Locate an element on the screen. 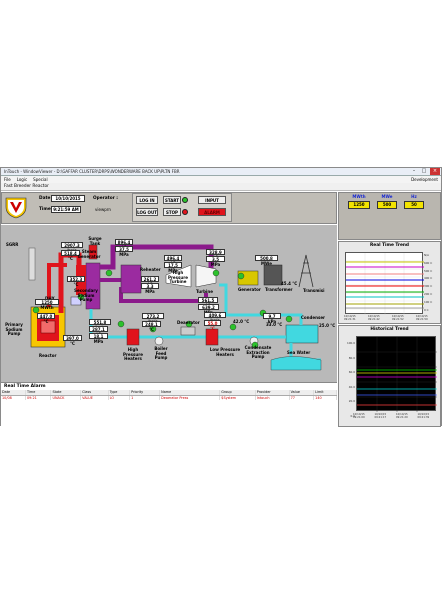  core-outlet-temp-value: 447.0 °C is located at coordinates (46, 318).